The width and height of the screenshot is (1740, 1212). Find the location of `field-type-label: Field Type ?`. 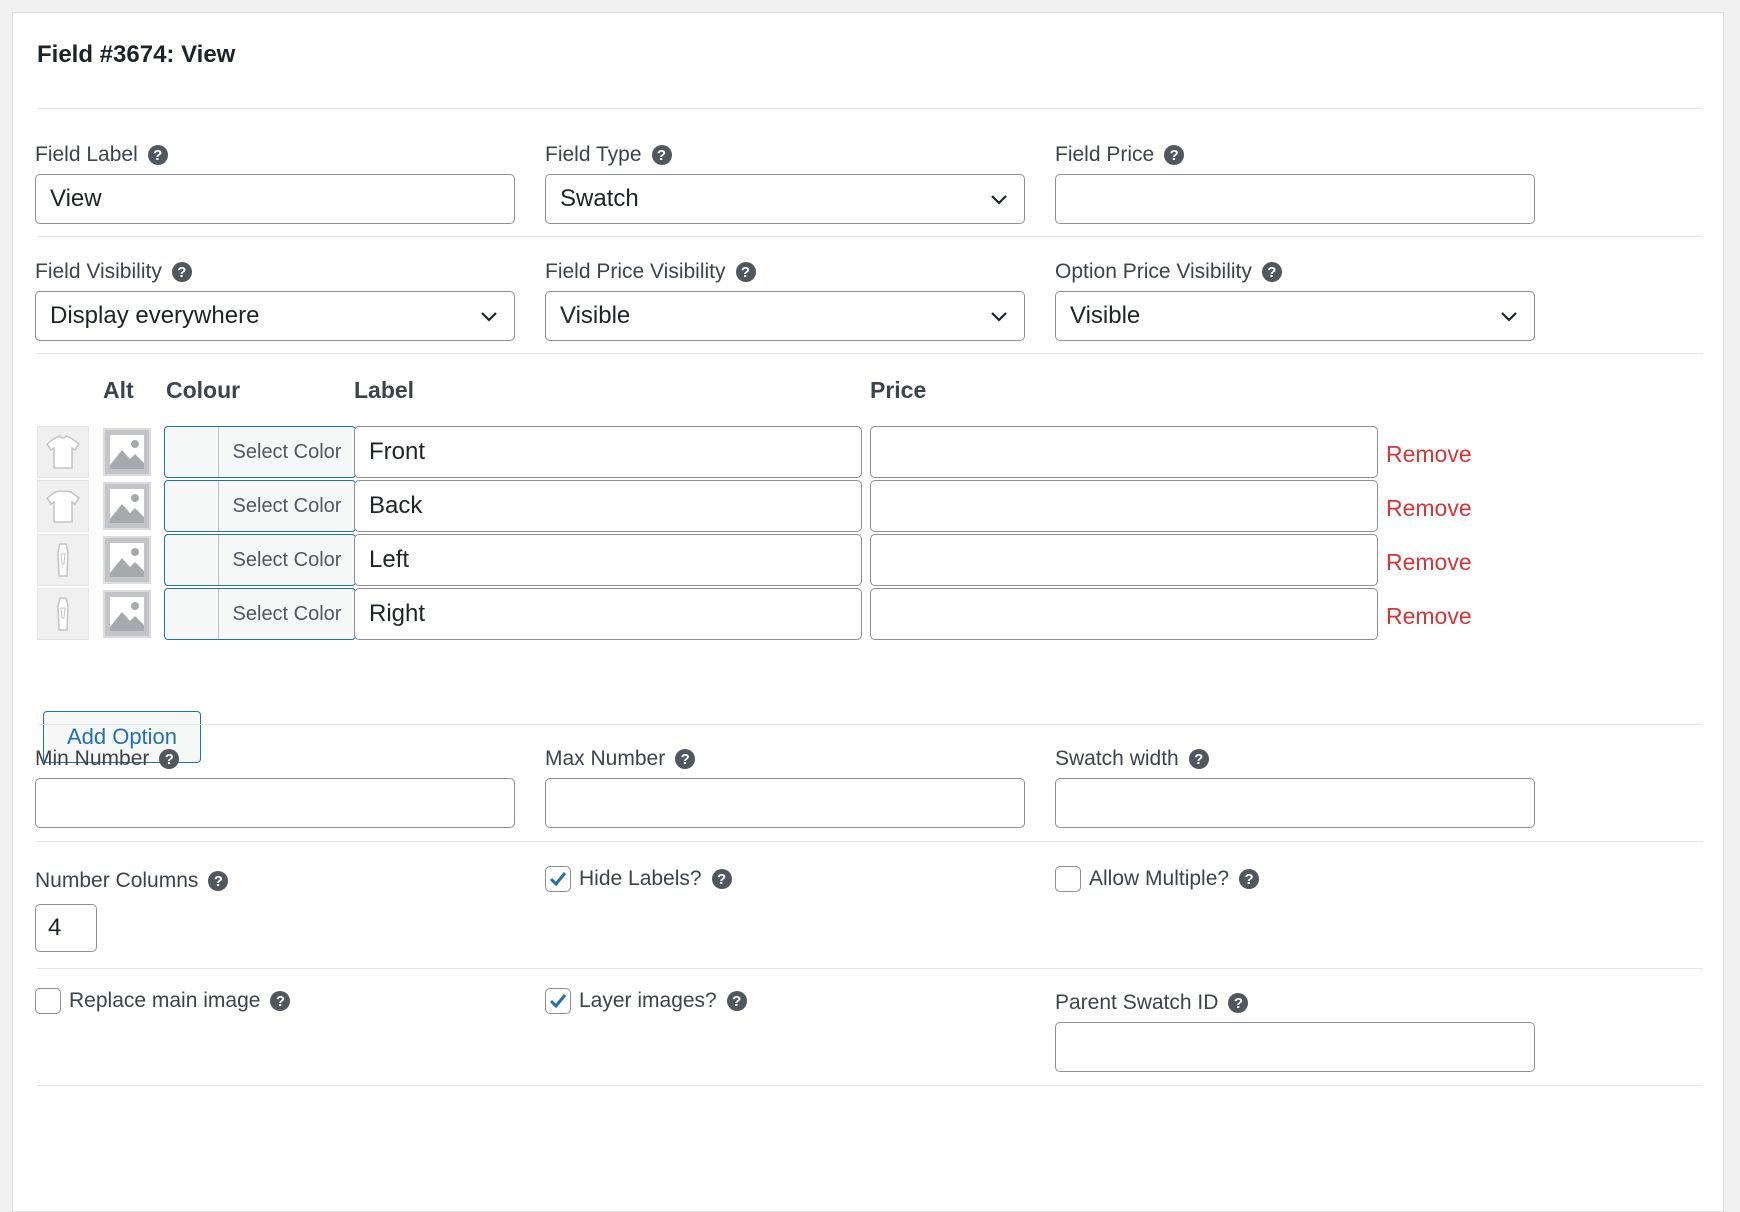

field-type-label: Field Type ? is located at coordinates (608, 155).